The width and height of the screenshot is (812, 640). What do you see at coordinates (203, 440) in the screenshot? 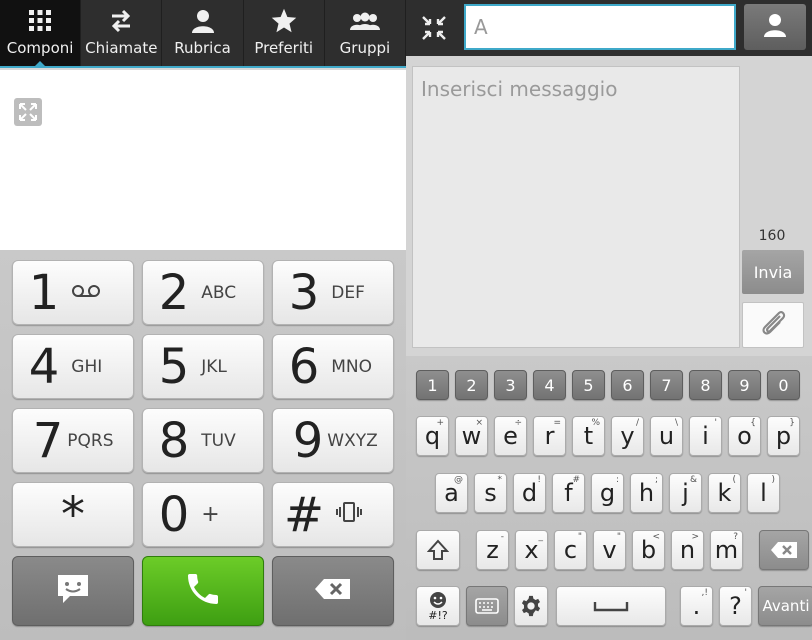
I see `dial-key-8: 8 TUV` at bounding box center [203, 440].